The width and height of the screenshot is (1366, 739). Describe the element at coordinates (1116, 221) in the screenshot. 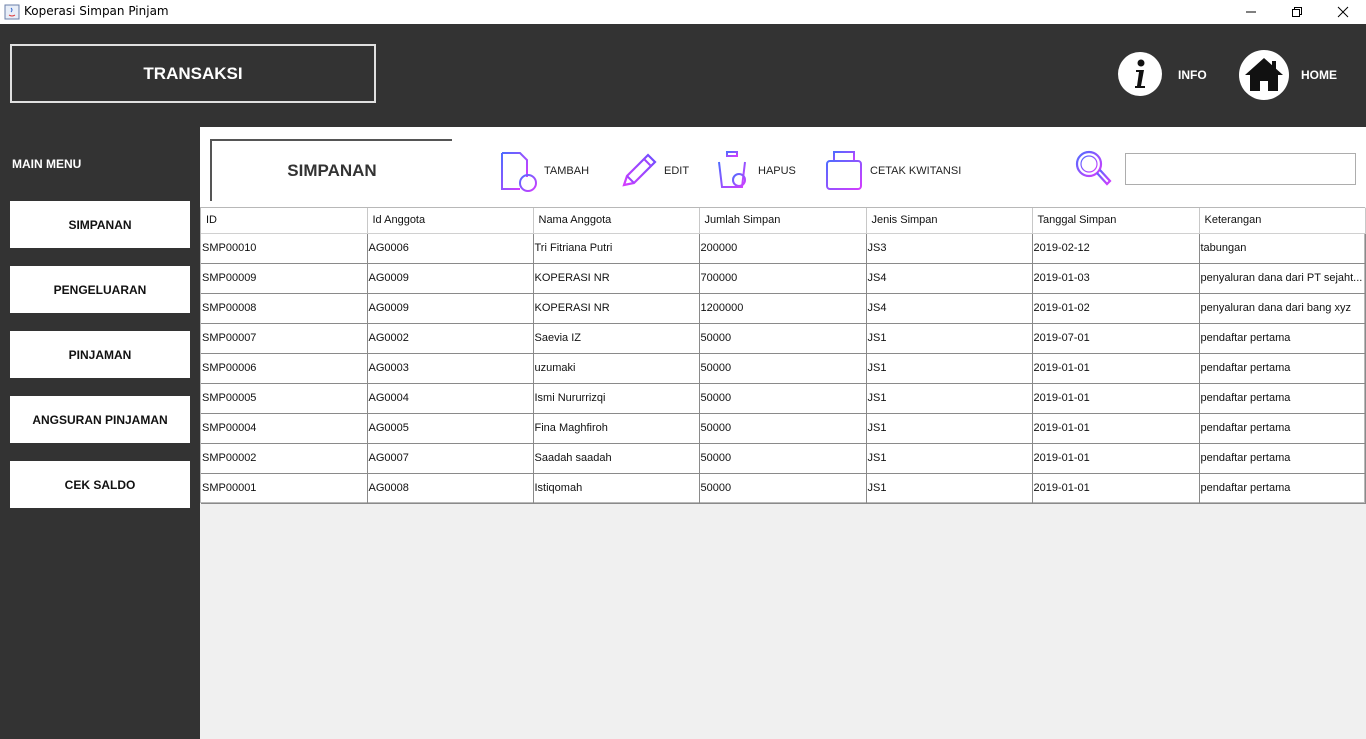

I see `column-header-tanggal-simpan: Tanggal Simpan` at that location.